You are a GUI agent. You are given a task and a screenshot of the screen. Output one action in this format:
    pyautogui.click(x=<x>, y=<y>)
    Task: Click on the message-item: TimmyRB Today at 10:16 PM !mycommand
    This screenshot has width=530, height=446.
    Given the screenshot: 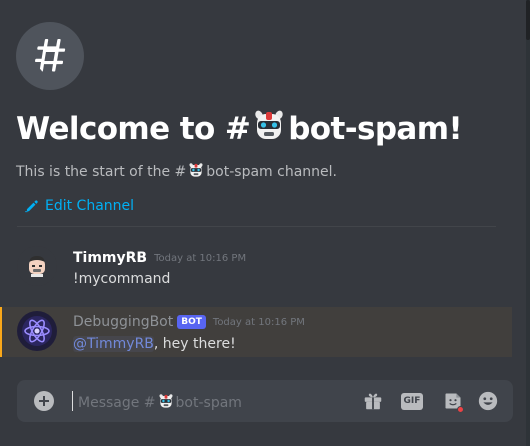 What is the action you would take?
    pyautogui.click(x=256, y=271)
    